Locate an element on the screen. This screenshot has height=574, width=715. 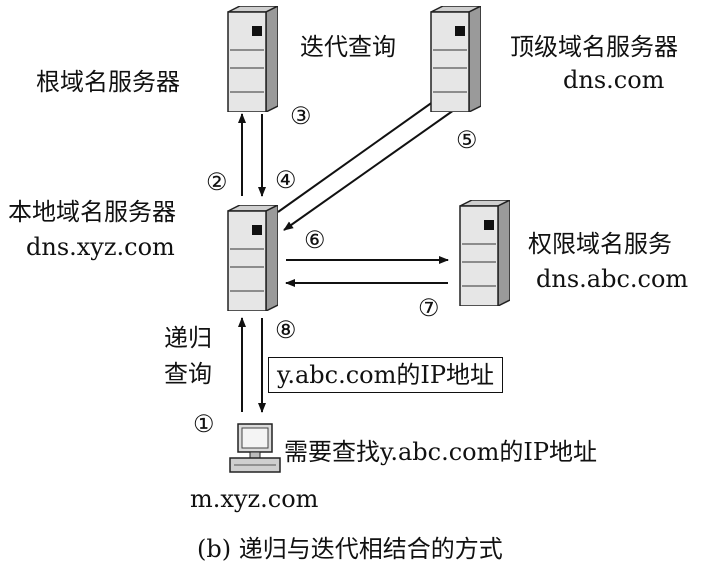
figure-caption: (b) 递归与迭代相结合的方式 is located at coordinates (350, 549).